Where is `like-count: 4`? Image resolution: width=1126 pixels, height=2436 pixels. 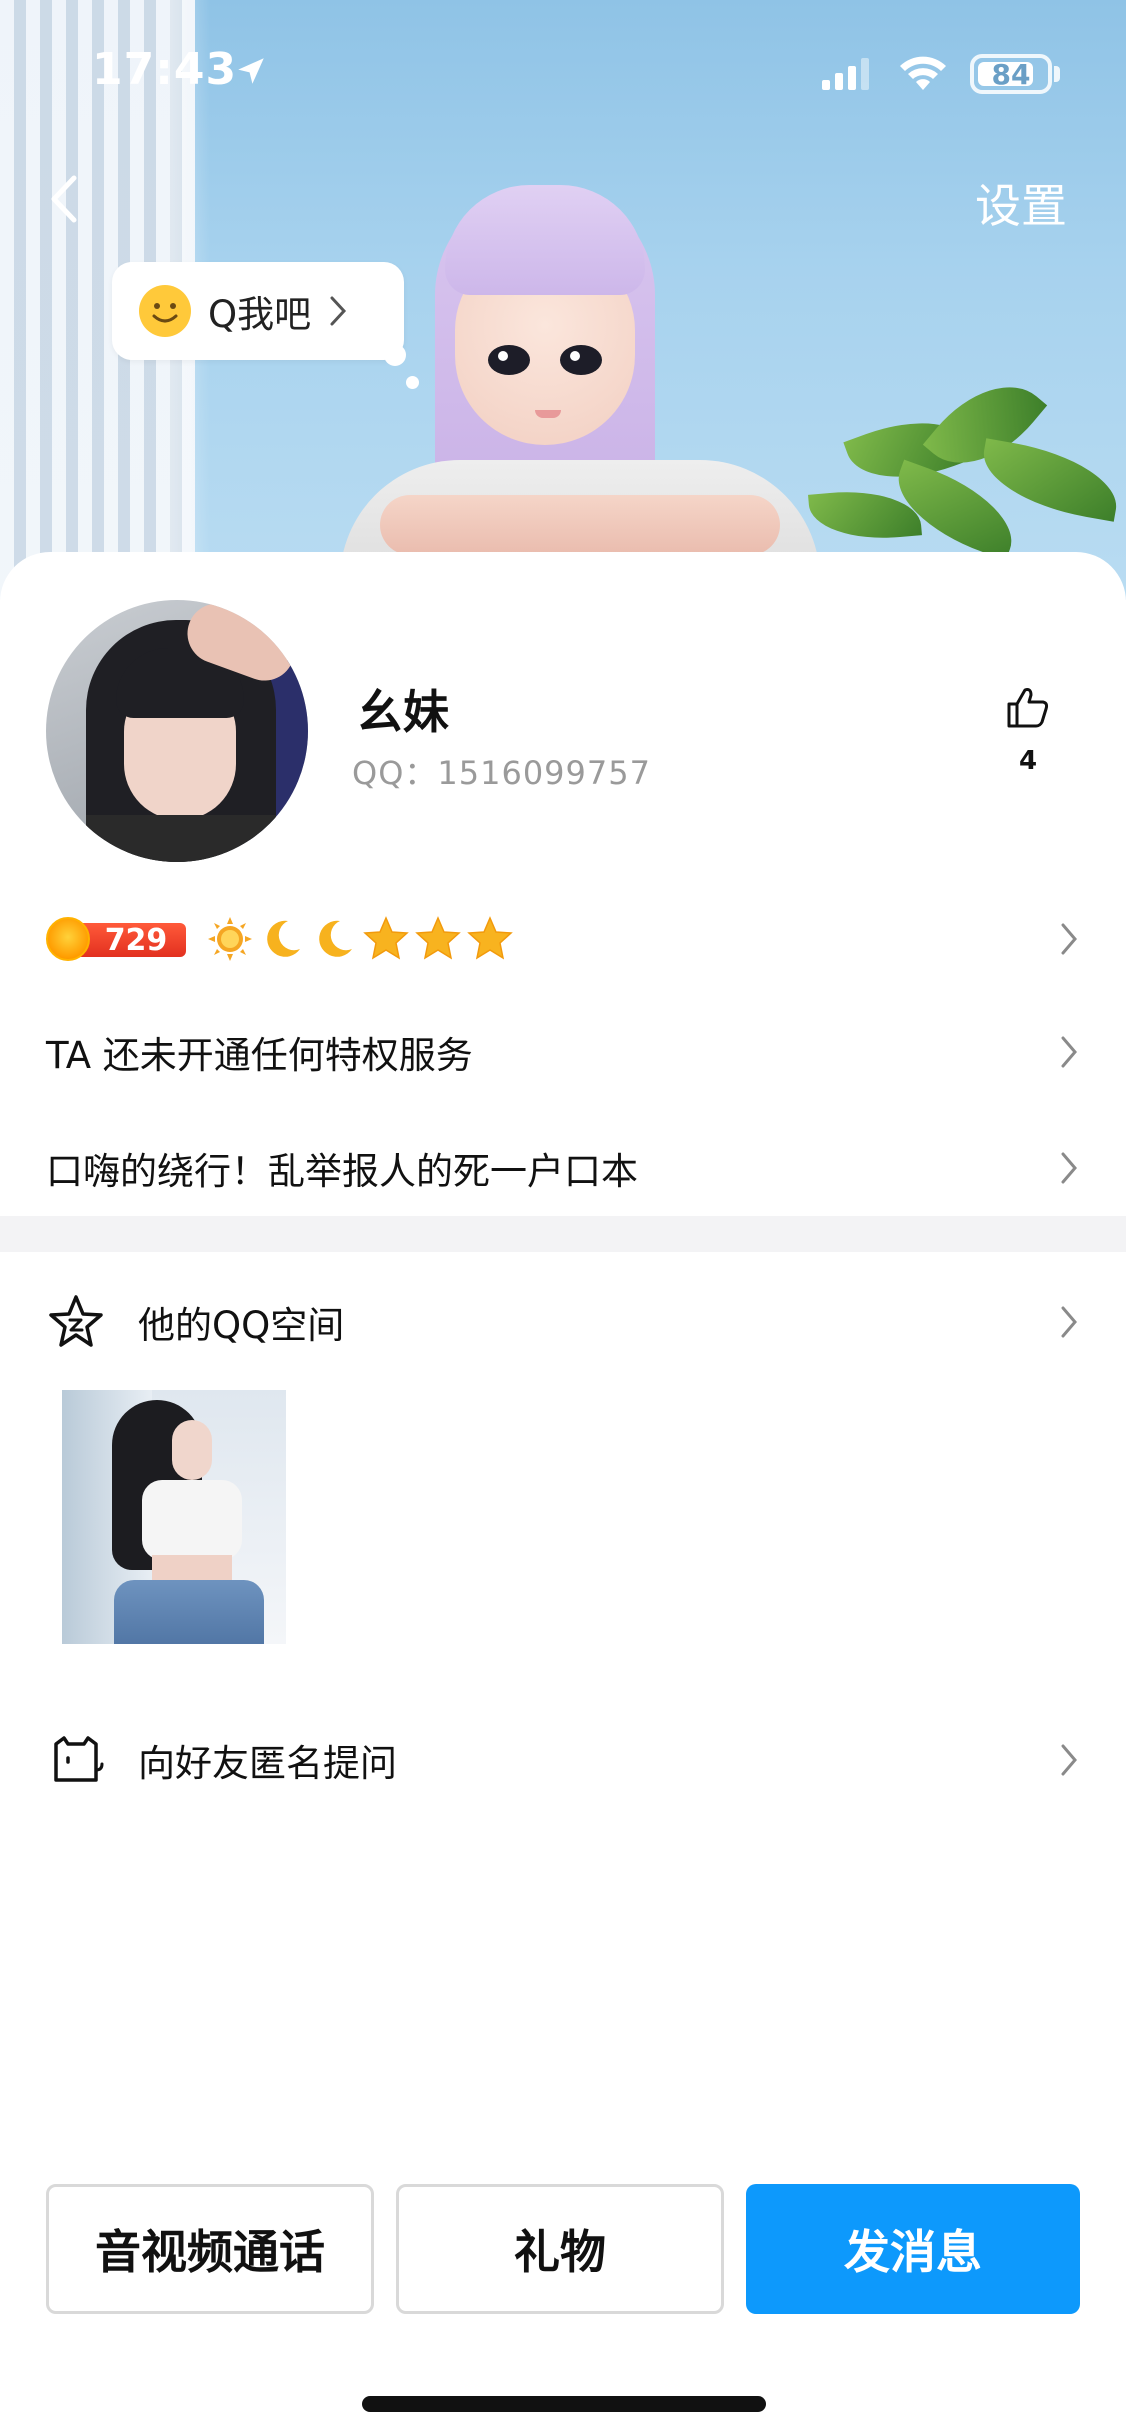 like-count: 4 is located at coordinates (1028, 761).